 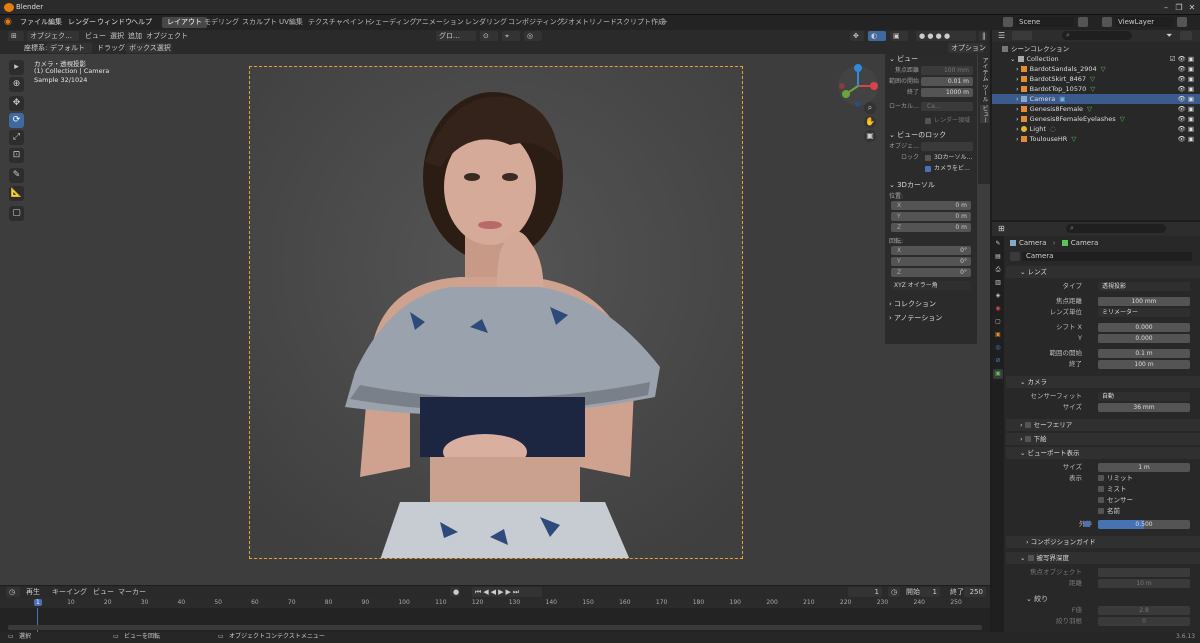 What do you see at coordinates (1103, 542) in the screenshot?
I see `composition-guides-section-header: › コンポジションガイド` at bounding box center [1103, 542].